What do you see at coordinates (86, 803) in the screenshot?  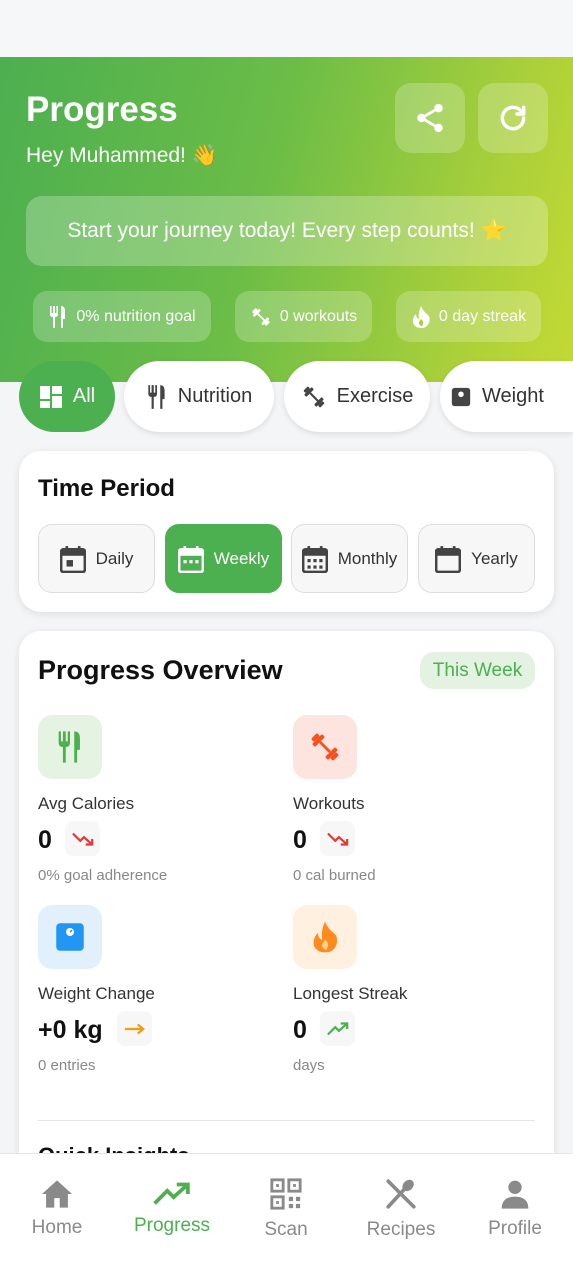 I see `stat-label-calories: Avg Calories` at bounding box center [86, 803].